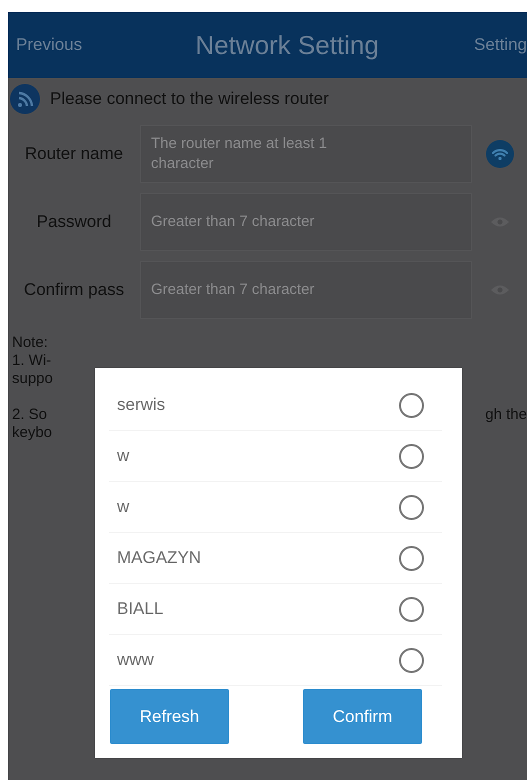  What do you see at coordinates (32, 361) in the screenshot?
I see `note-text: 1. Wi-` at bounding box center [32, 361].